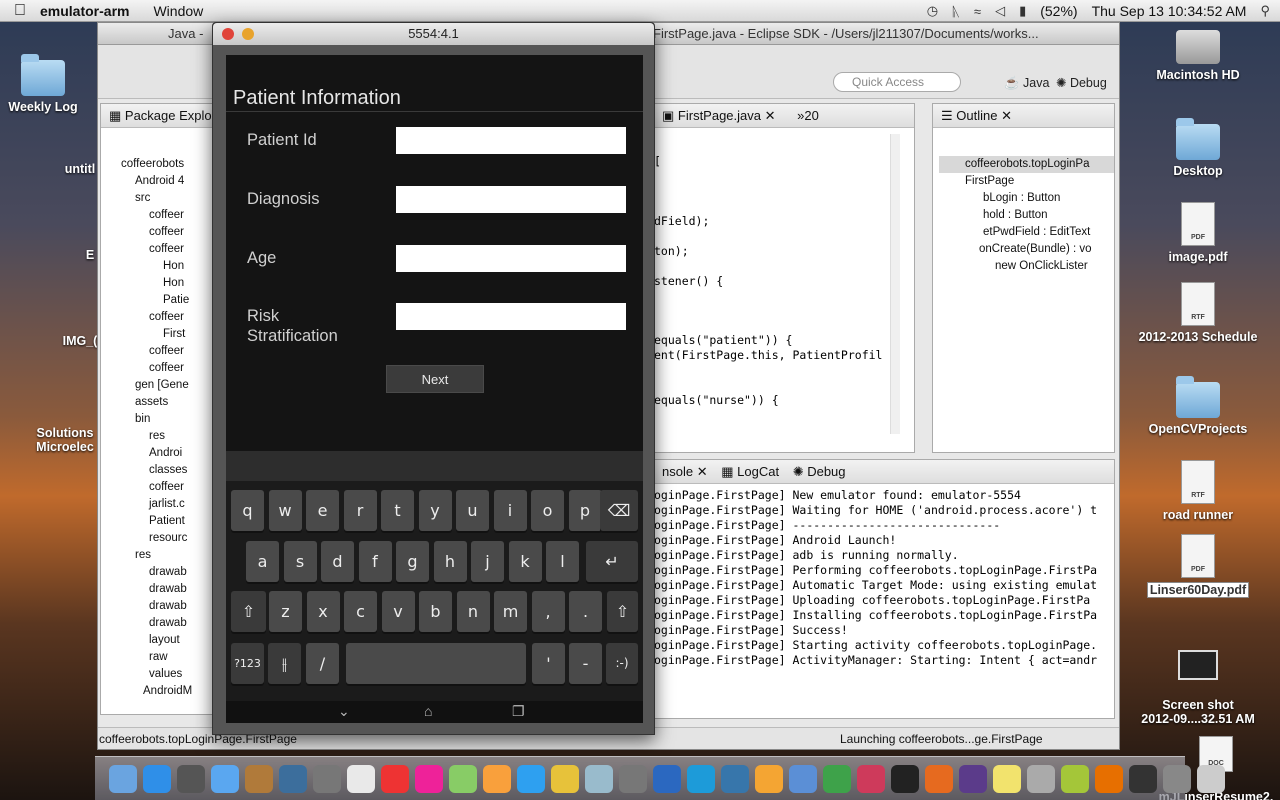 This screenshot has width=1280, height=800. Describe the element at coordinates (1198, 406) in the screenshot. I see `desktop-icon-opencvprojects: OpenCVProjects` at that location.